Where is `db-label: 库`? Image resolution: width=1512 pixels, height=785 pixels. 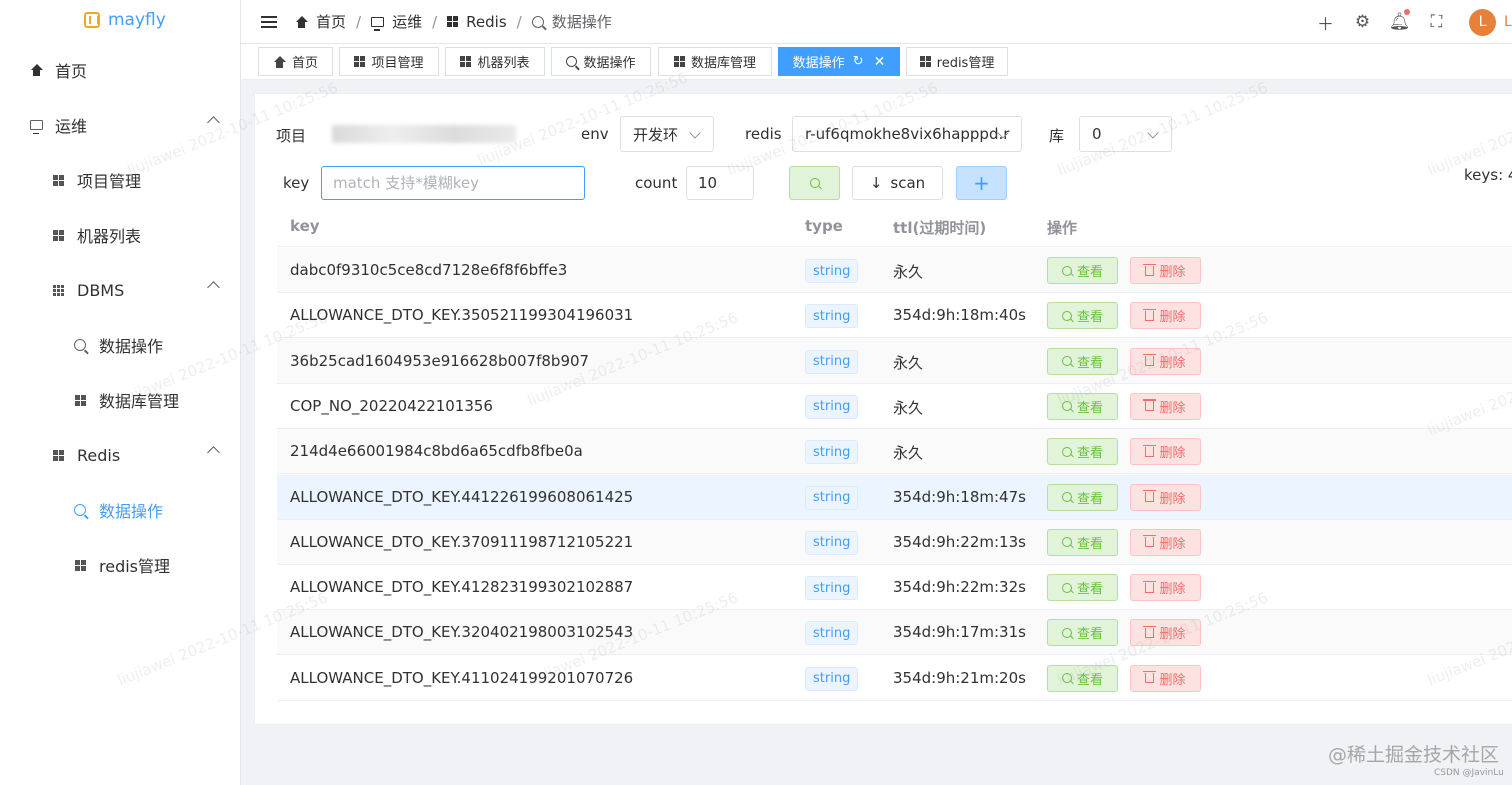
db-label: 库 is located at coordinates (1057, 136).